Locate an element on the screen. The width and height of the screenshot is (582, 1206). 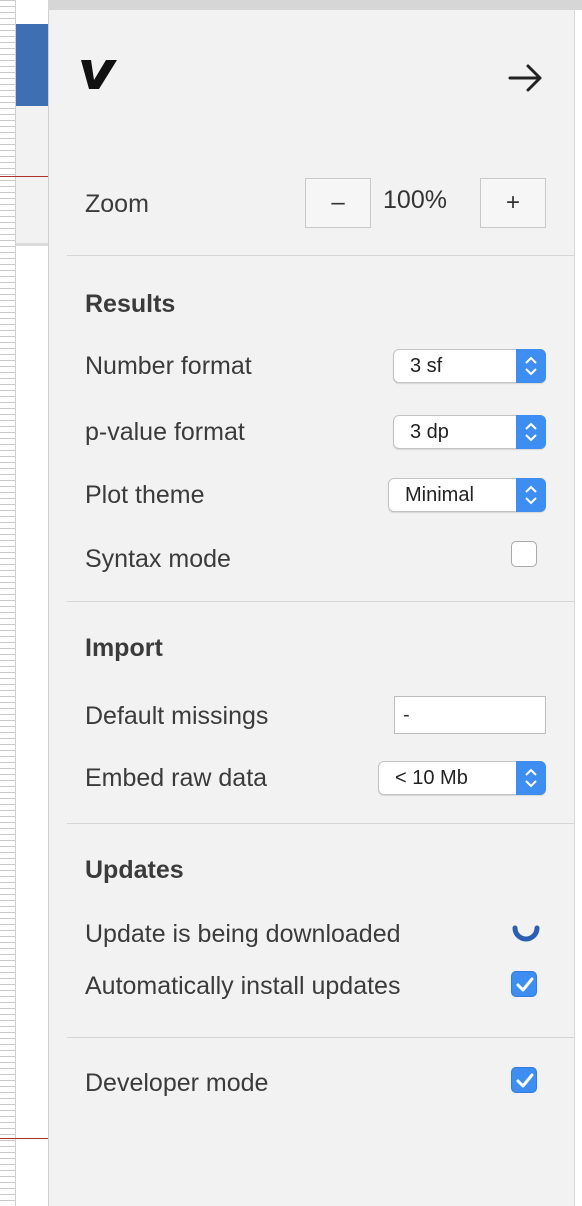
default-missings-input is located at coordinates (470, 715).